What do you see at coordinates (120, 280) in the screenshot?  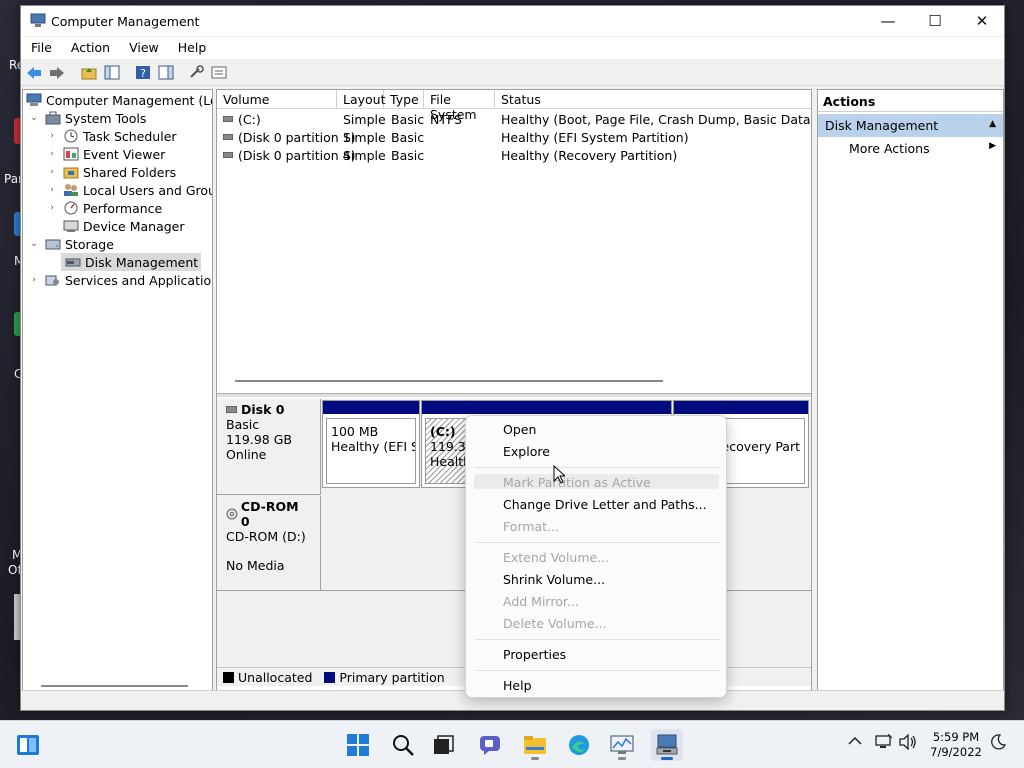 I see `tree-item-services-applications: › Services and Applications` at bounding box center [120, 280].